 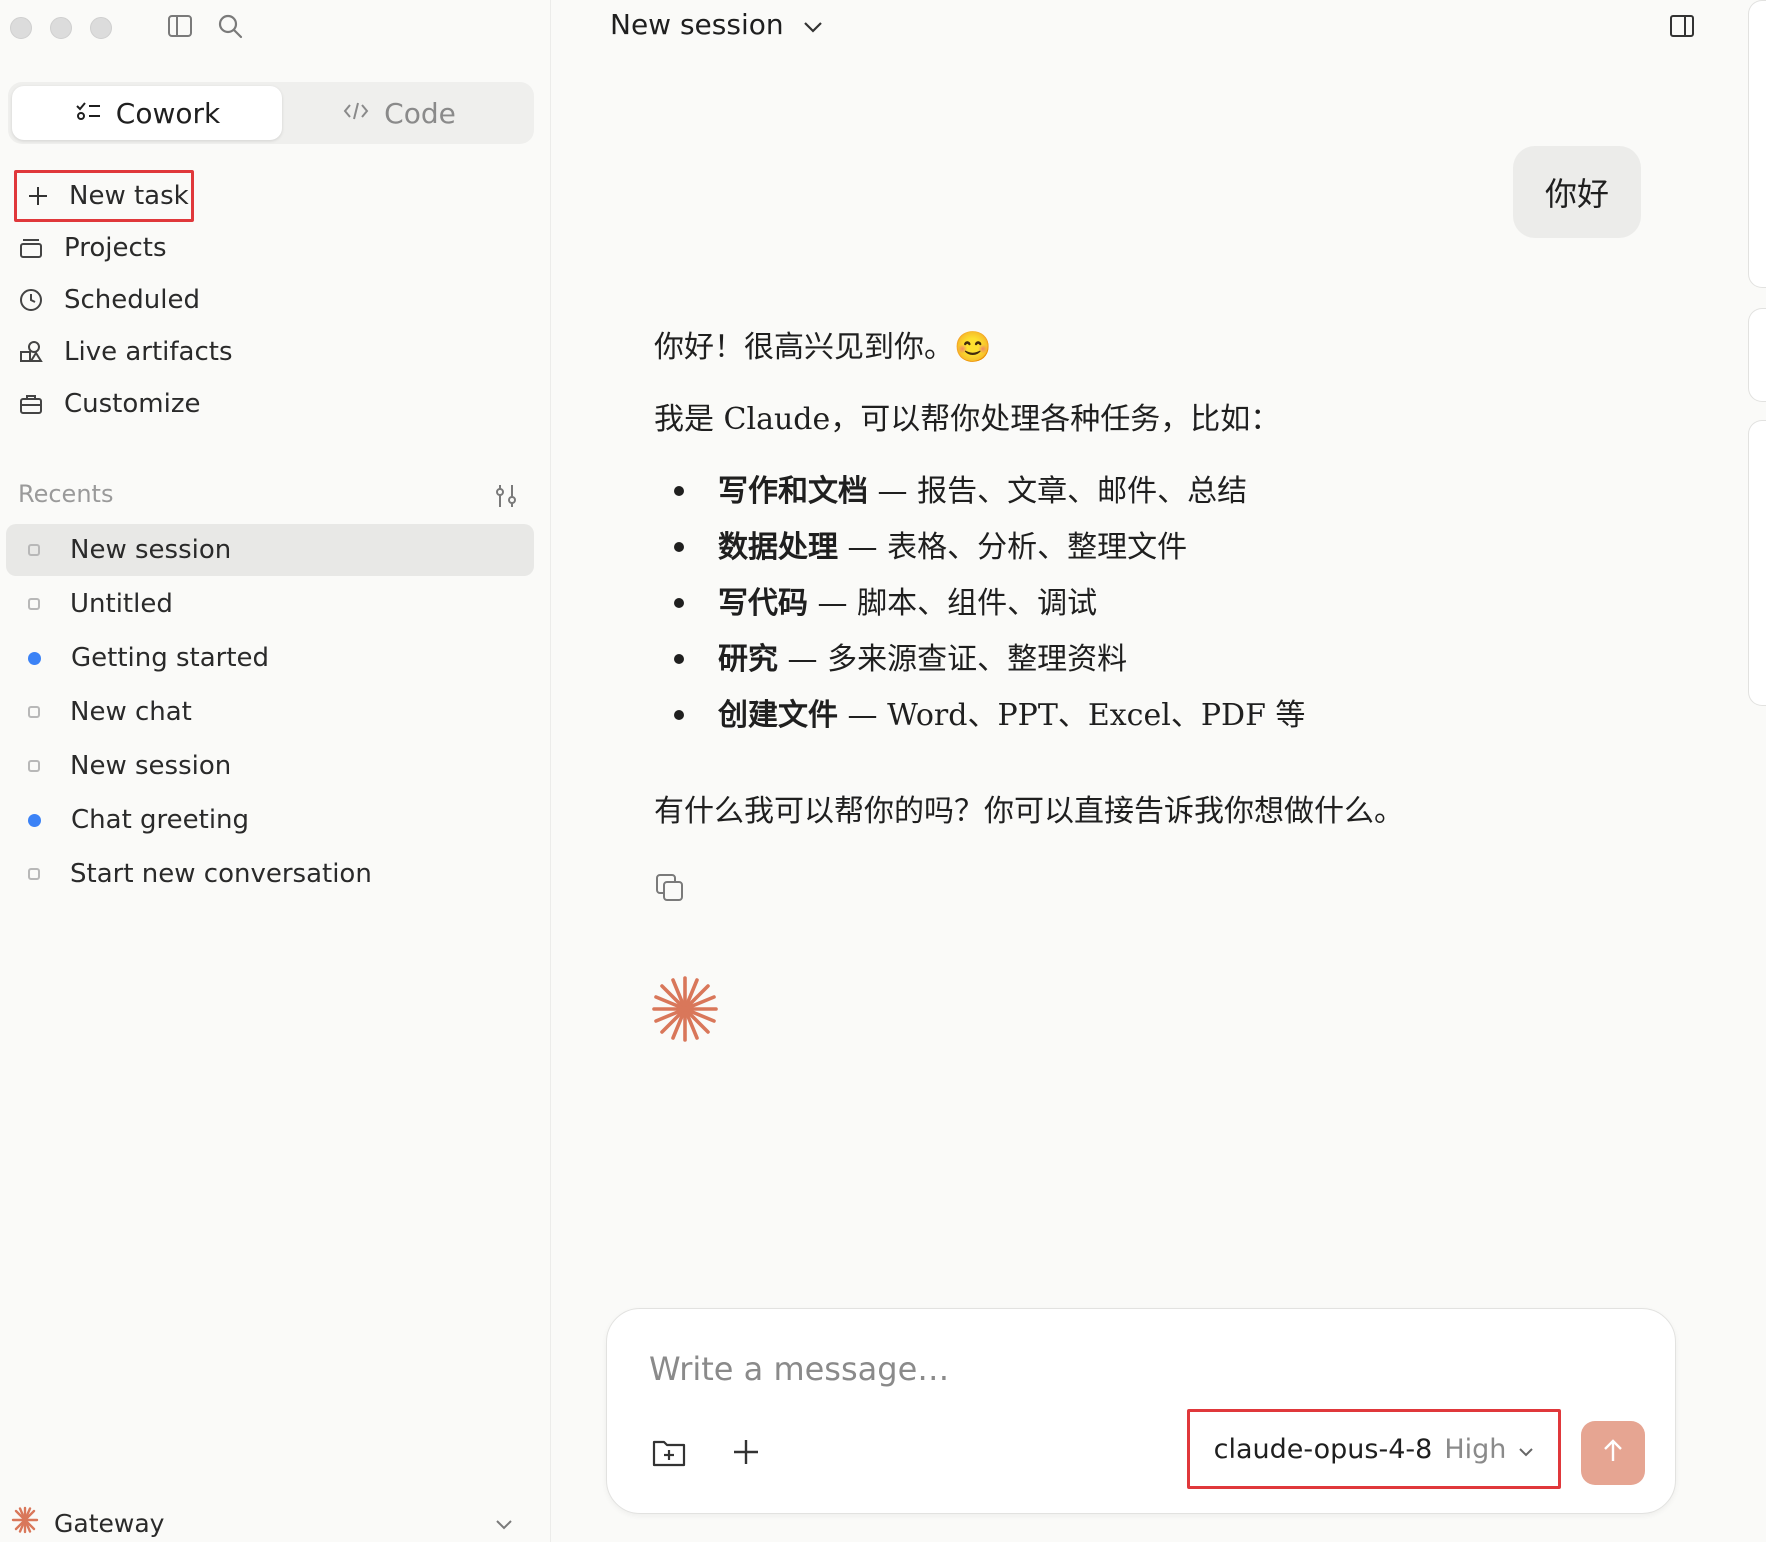 I want to click on page-title: New session, so click(x=697, y=24).